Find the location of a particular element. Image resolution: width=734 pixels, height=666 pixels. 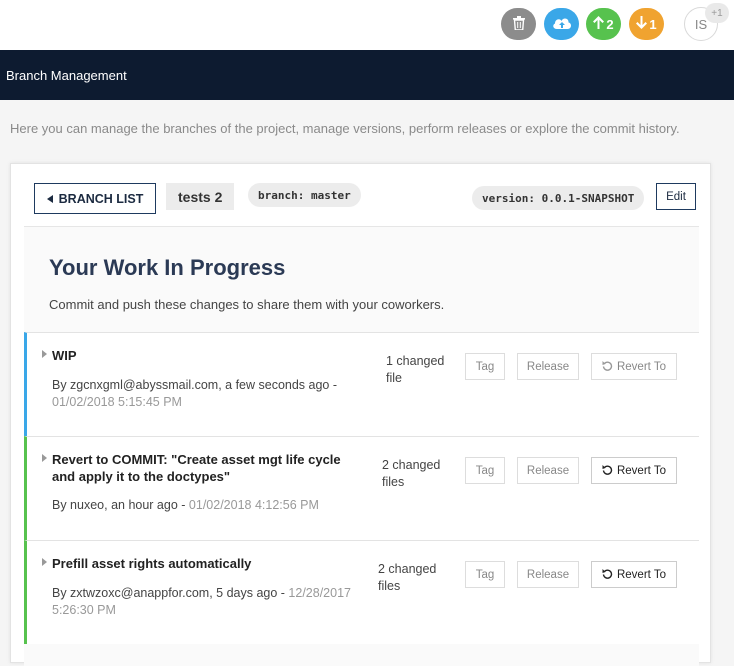

project-name: tests 2 is located at coordinates (200, 196).